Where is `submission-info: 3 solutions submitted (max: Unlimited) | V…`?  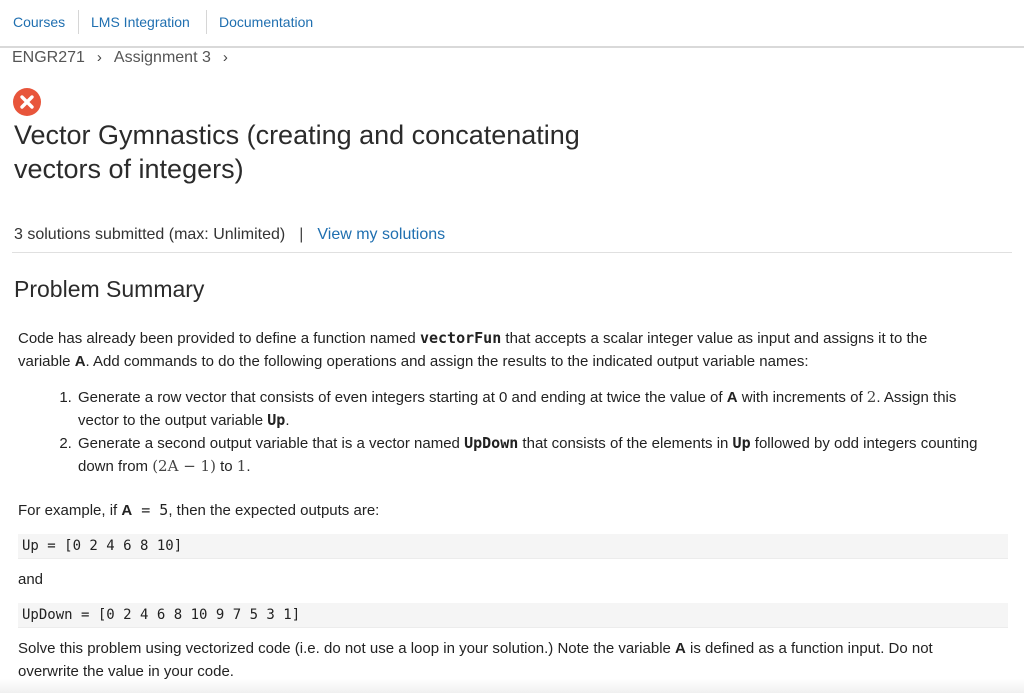 submission-info: 3 solutions submitted (max: Unlimited) | V… is located at coordinates (229, 235).